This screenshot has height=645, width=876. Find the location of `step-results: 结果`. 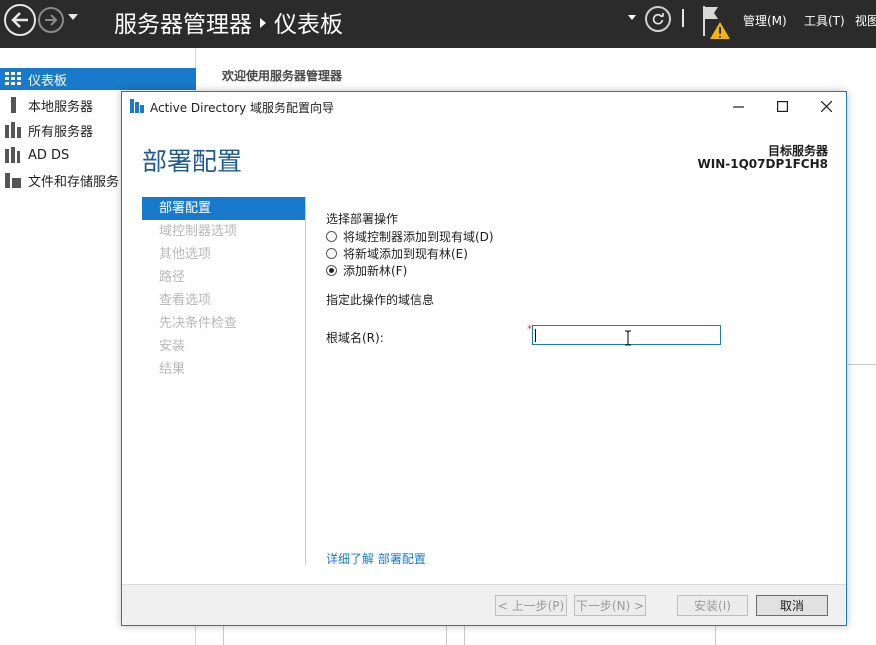

step-results: 结果 is located at coordinates (172, 369).